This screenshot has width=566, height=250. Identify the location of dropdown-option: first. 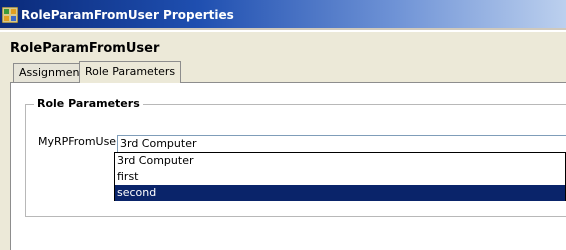
(340, 177).